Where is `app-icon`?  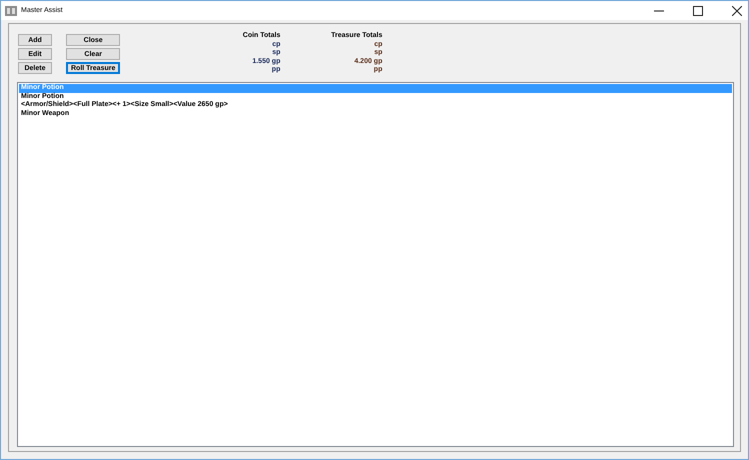 app-icon is located at coordinates (11, 11).